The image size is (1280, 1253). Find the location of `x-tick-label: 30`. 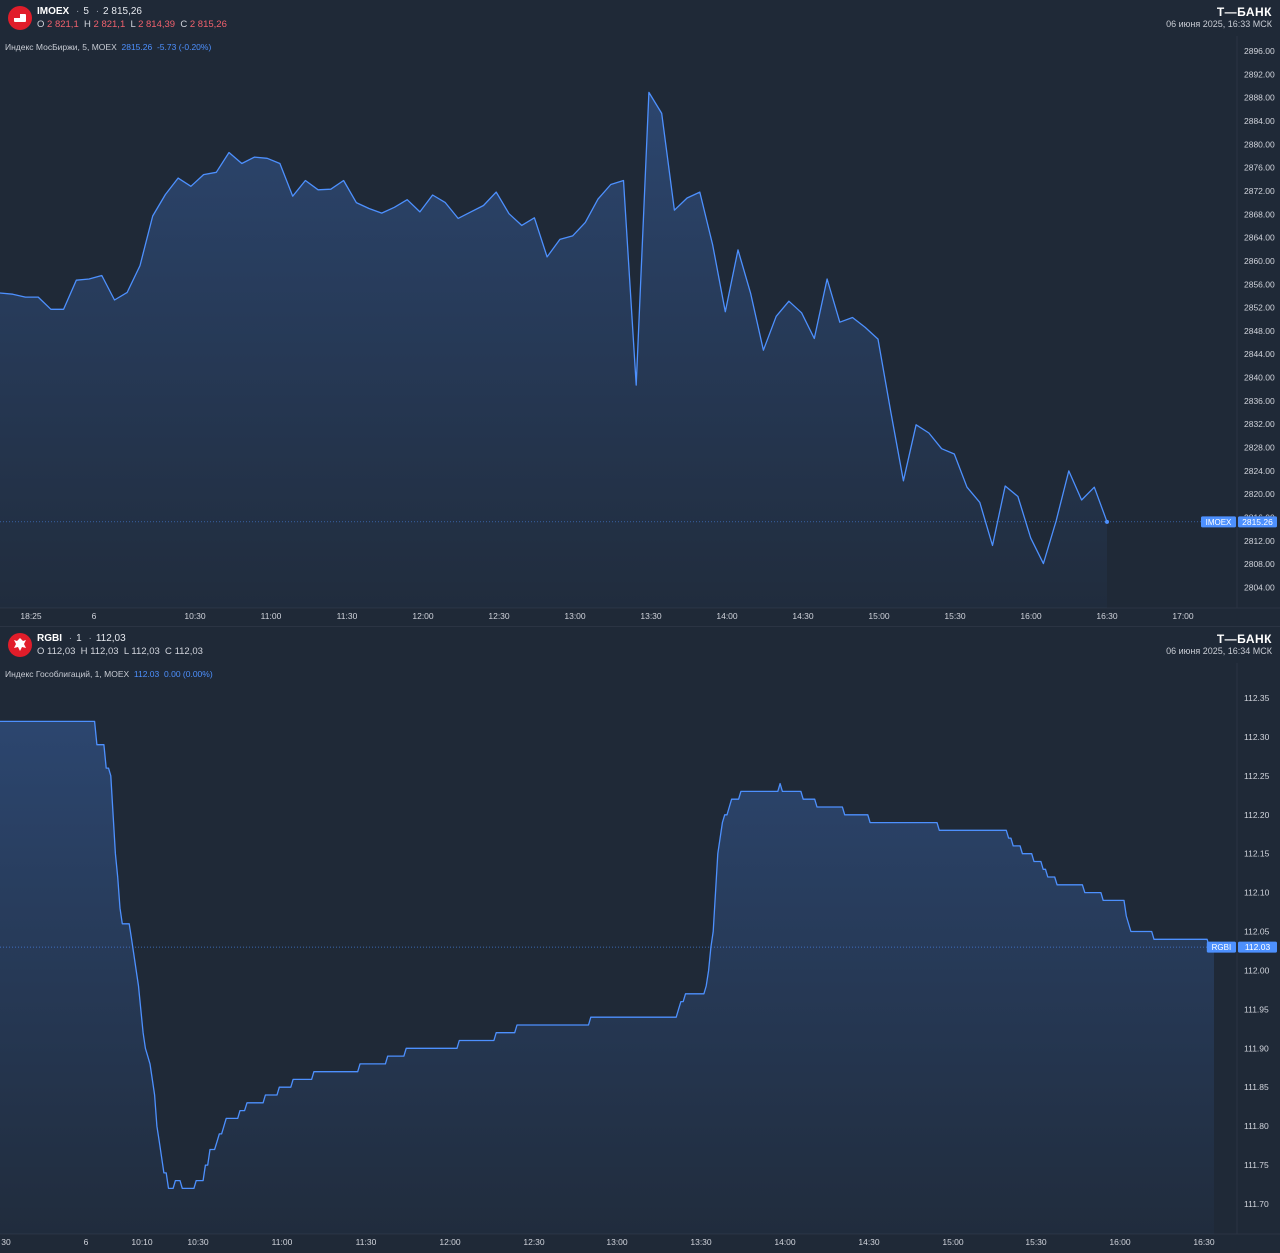

x-tick-label: 30 is located at coordinates (6, 1242).